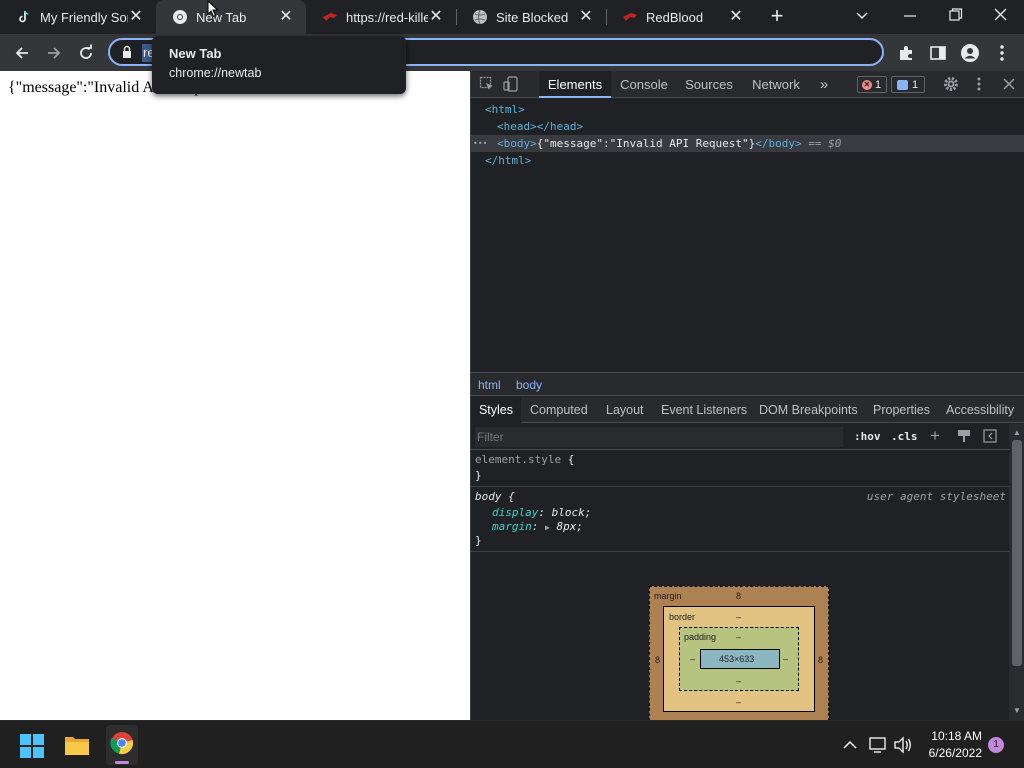  What do you see at coordinates (980, 410) in the screenshot?
I see `subtab-accessibility: Accessibility` at bounding box center [980, 410].